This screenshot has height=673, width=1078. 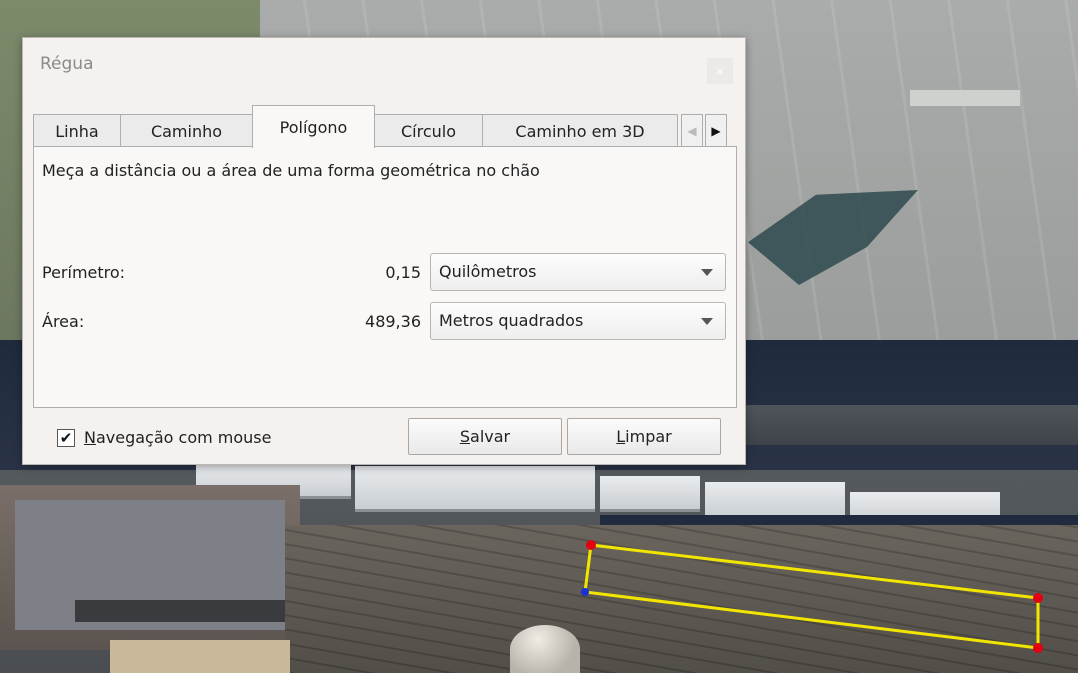 I want to click on mouse-navigation-checkbox: ✔, so click(x=66, y=437).